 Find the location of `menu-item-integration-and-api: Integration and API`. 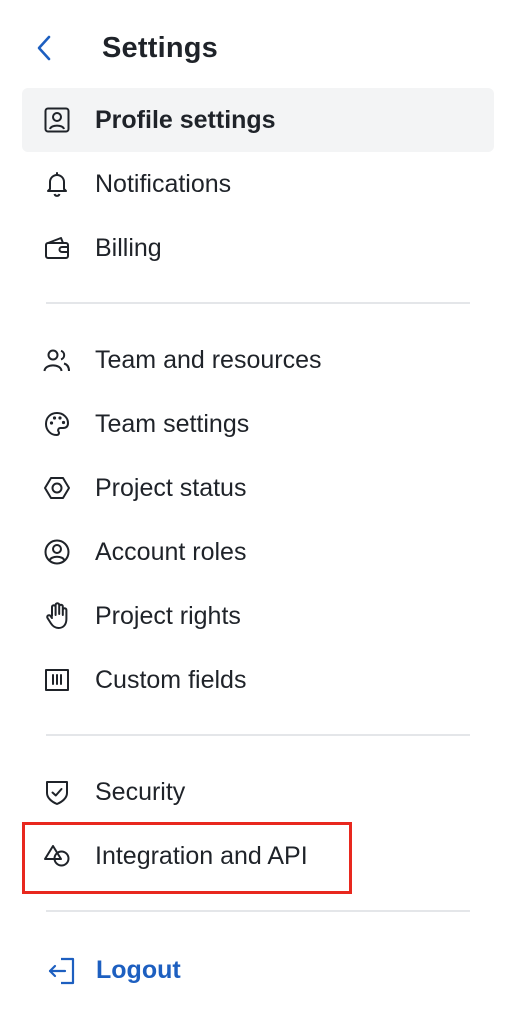

menu-item-integration-and-api: Integration and API is located at coordinates (258, 856).